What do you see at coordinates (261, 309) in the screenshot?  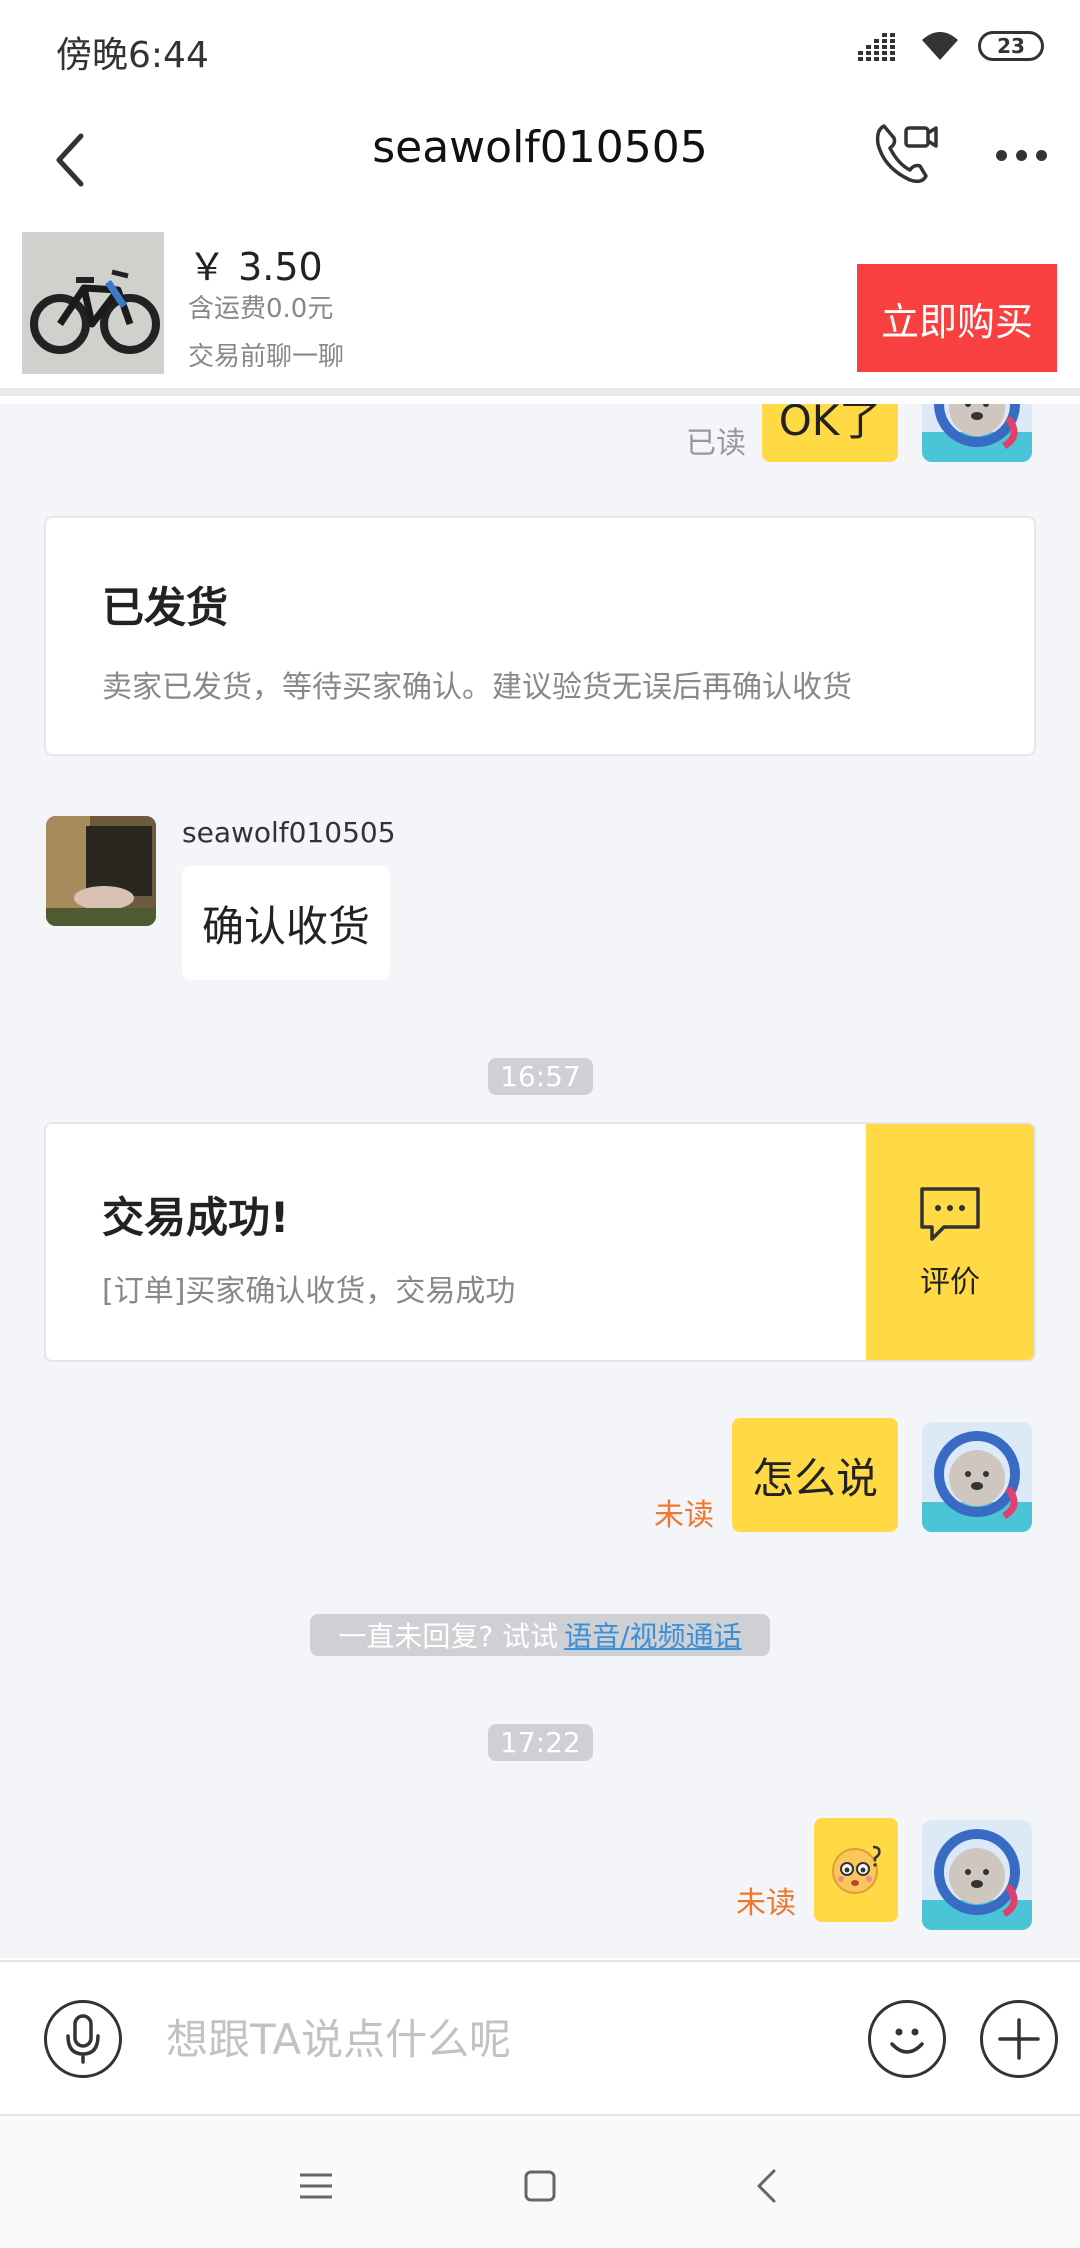 I see `shipping-fee: 含运费0.0元` at bounding box center [261, 309].